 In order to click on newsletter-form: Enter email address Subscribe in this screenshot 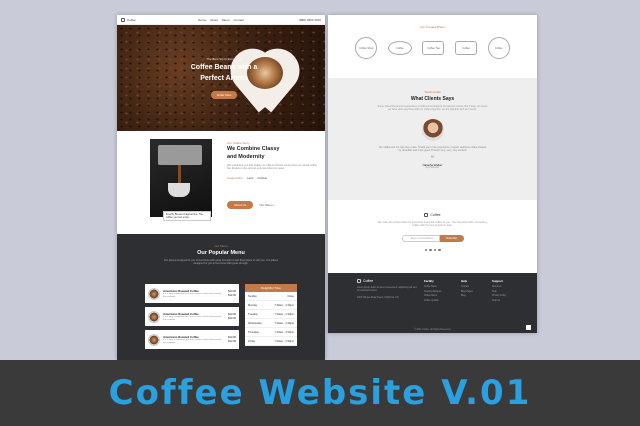, I will do `click(432, 238)`.